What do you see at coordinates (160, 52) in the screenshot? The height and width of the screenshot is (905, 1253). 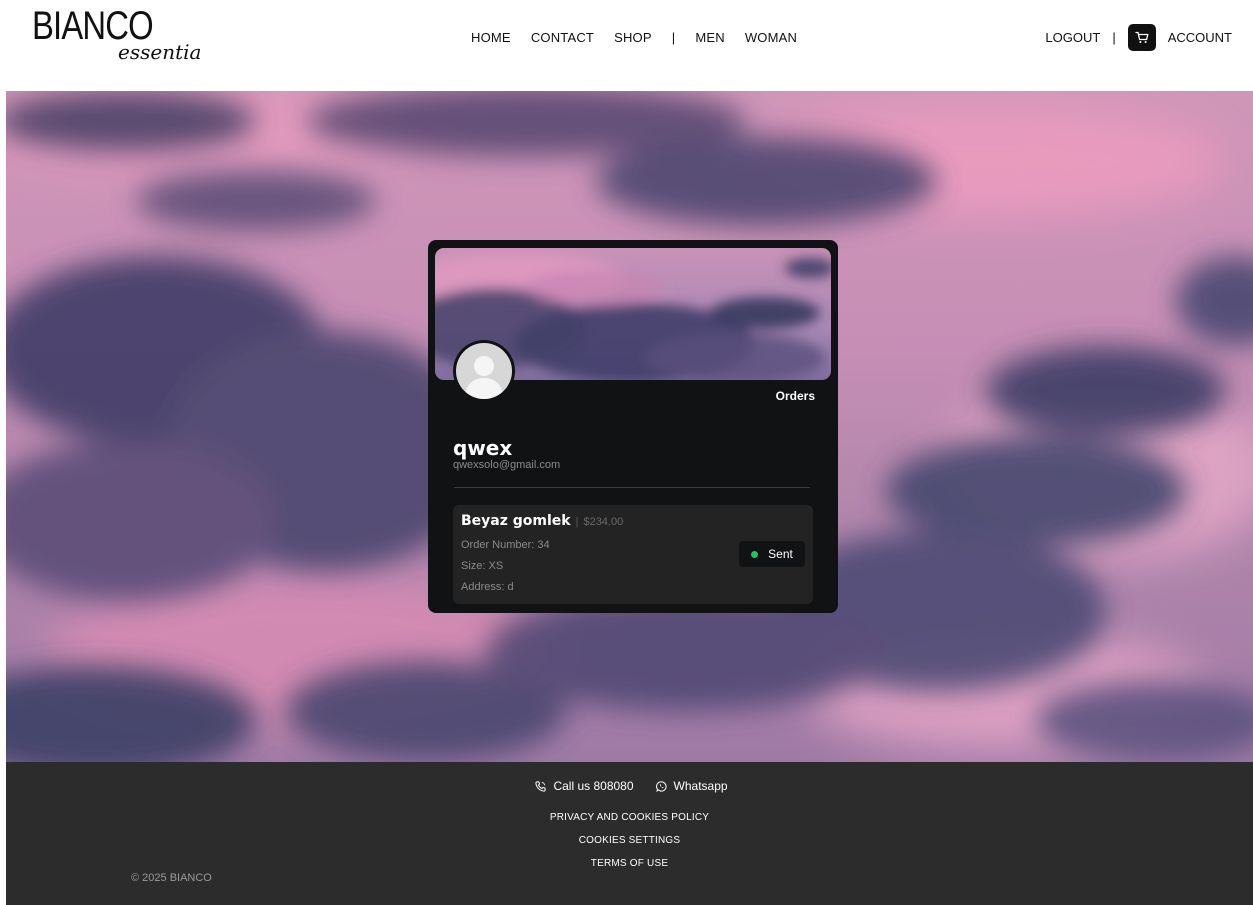 I see `brand-logo-sub: essentia` at bounding box center [160, 52].